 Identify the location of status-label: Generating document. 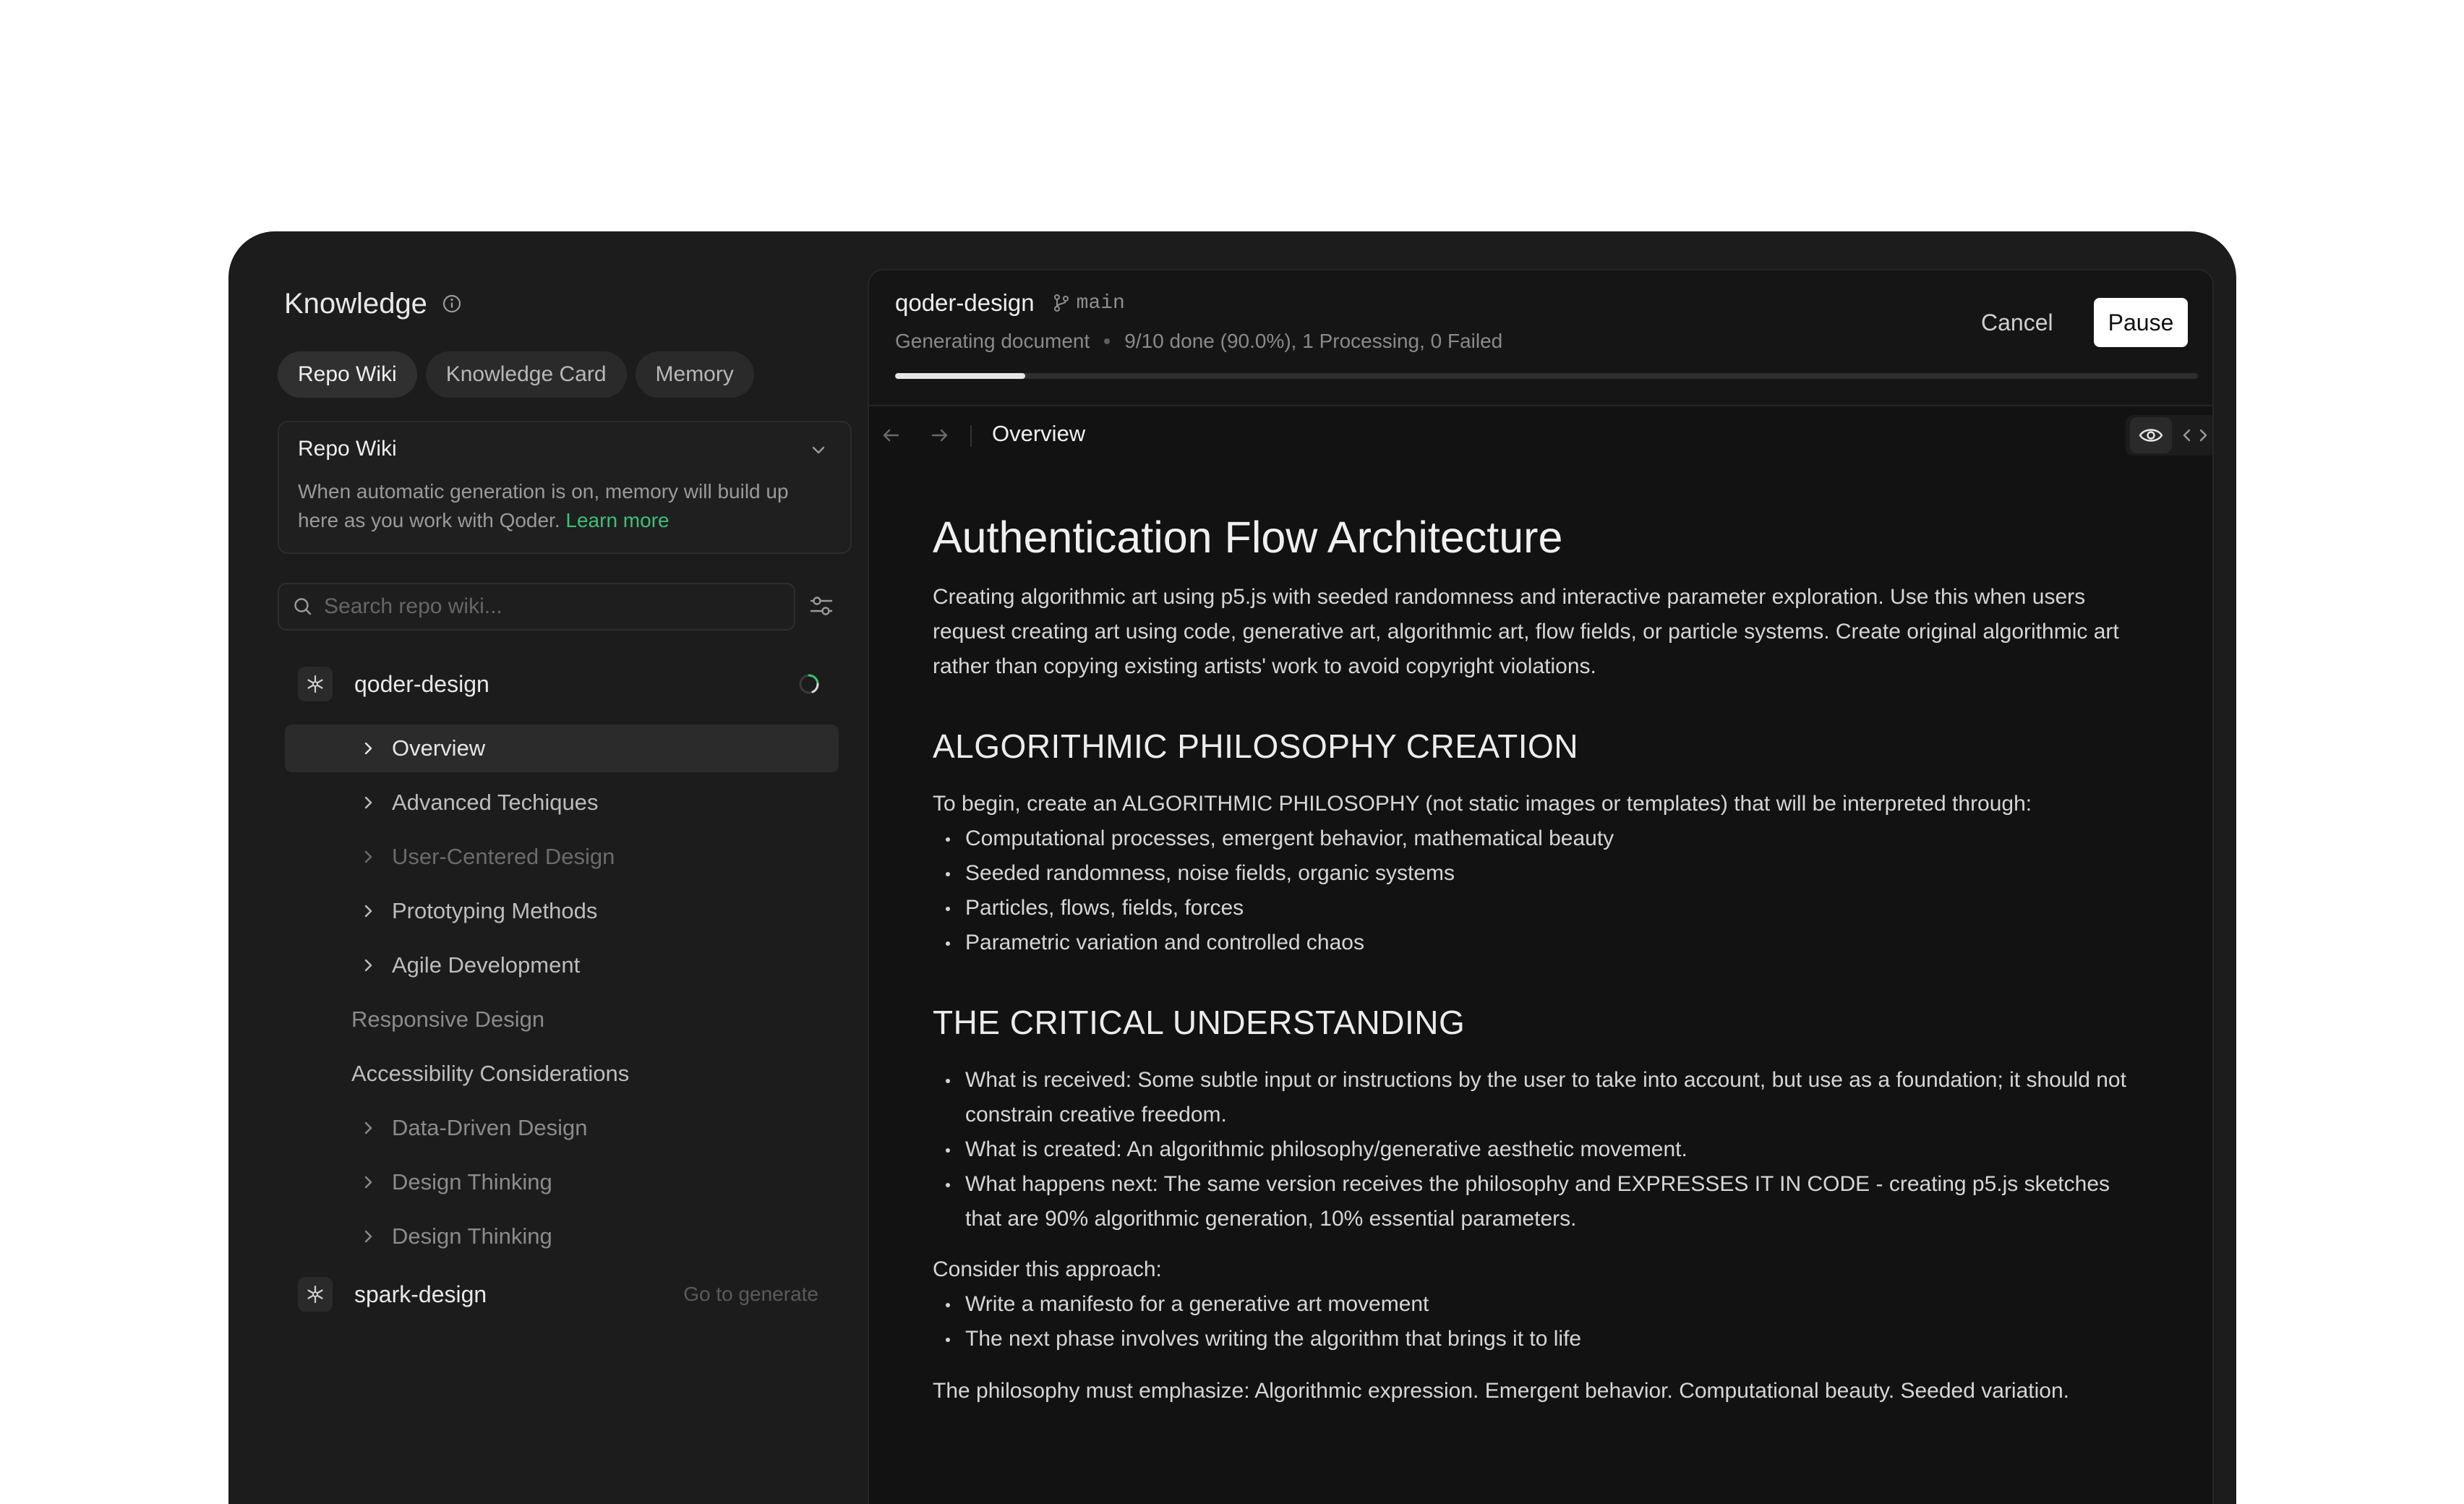
(993, 341).